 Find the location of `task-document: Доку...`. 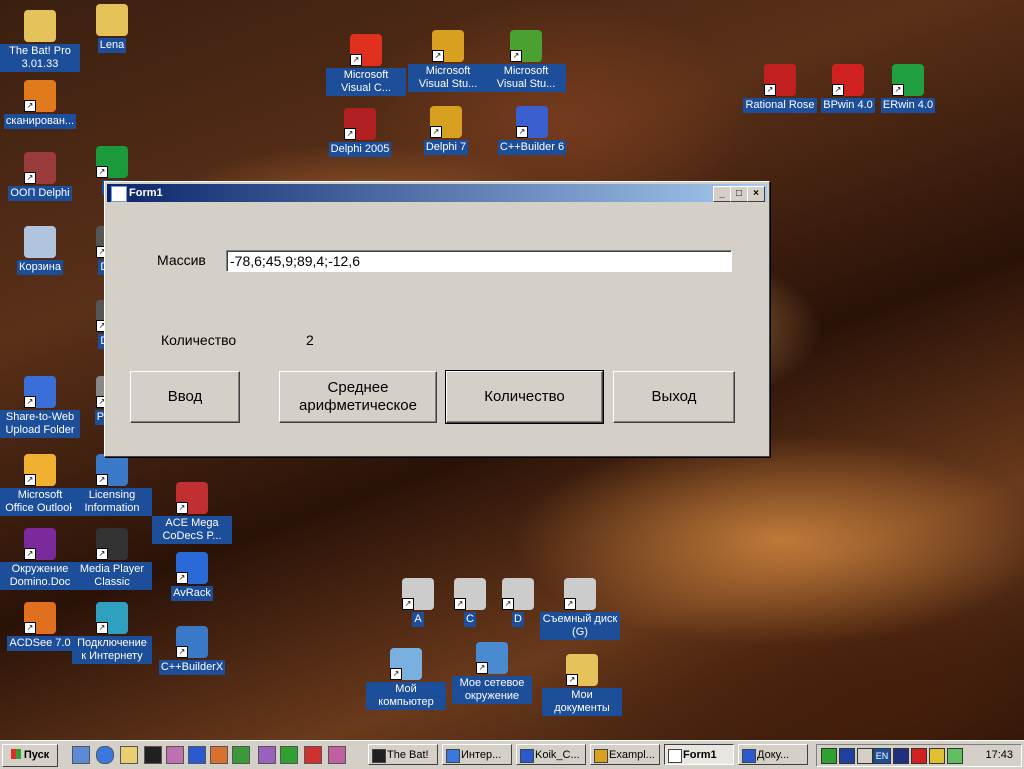

task-document: Доку... is located at coordinates (773, 754).